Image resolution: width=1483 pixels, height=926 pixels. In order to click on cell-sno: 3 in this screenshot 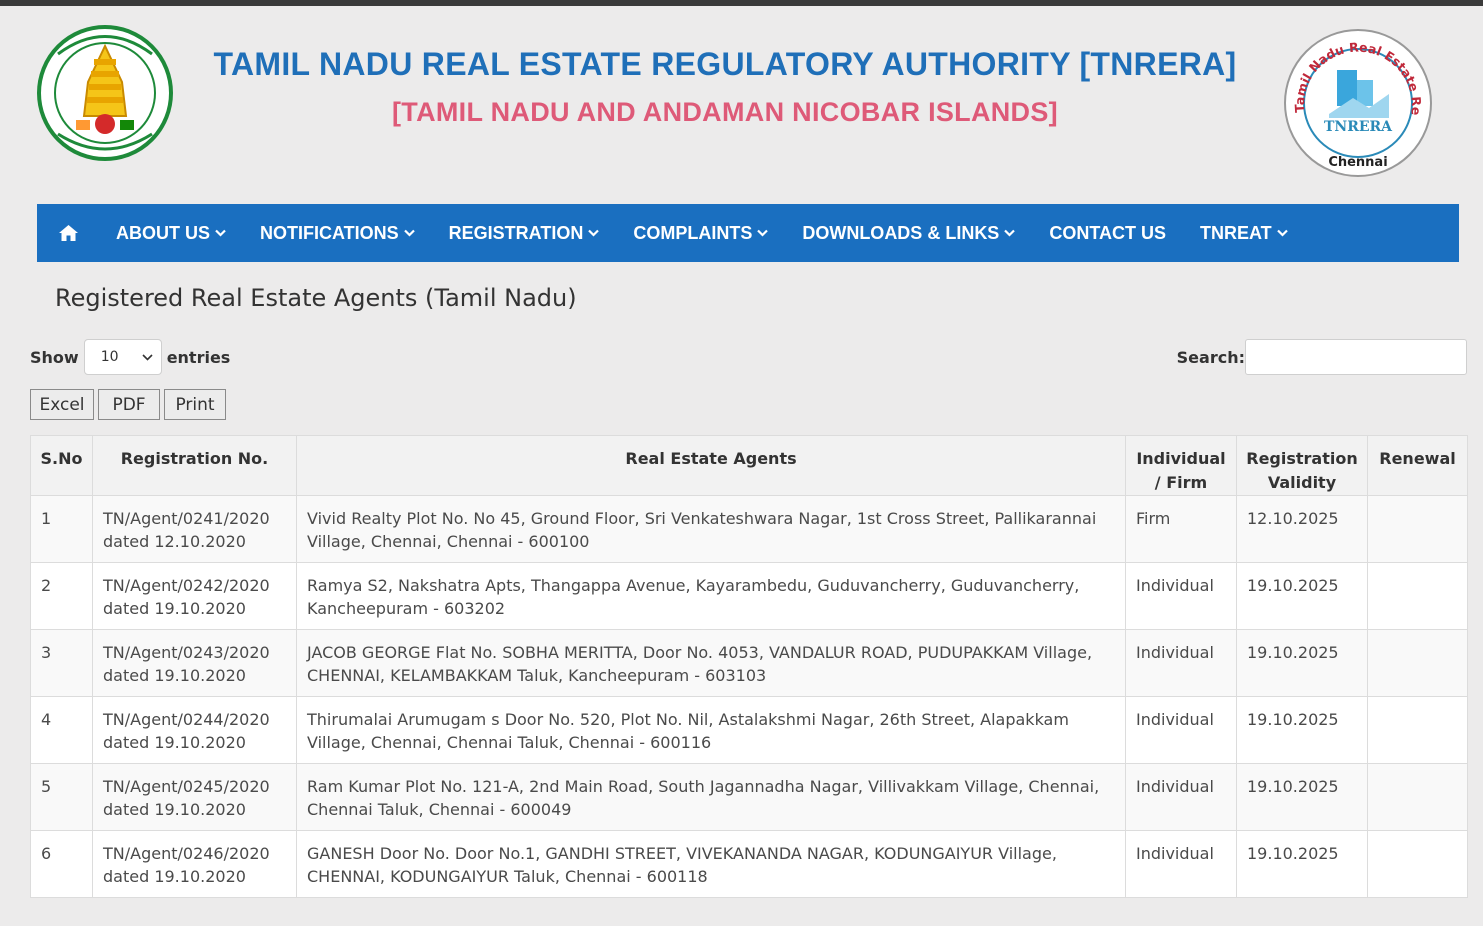, I will do `click(61, 663)`.